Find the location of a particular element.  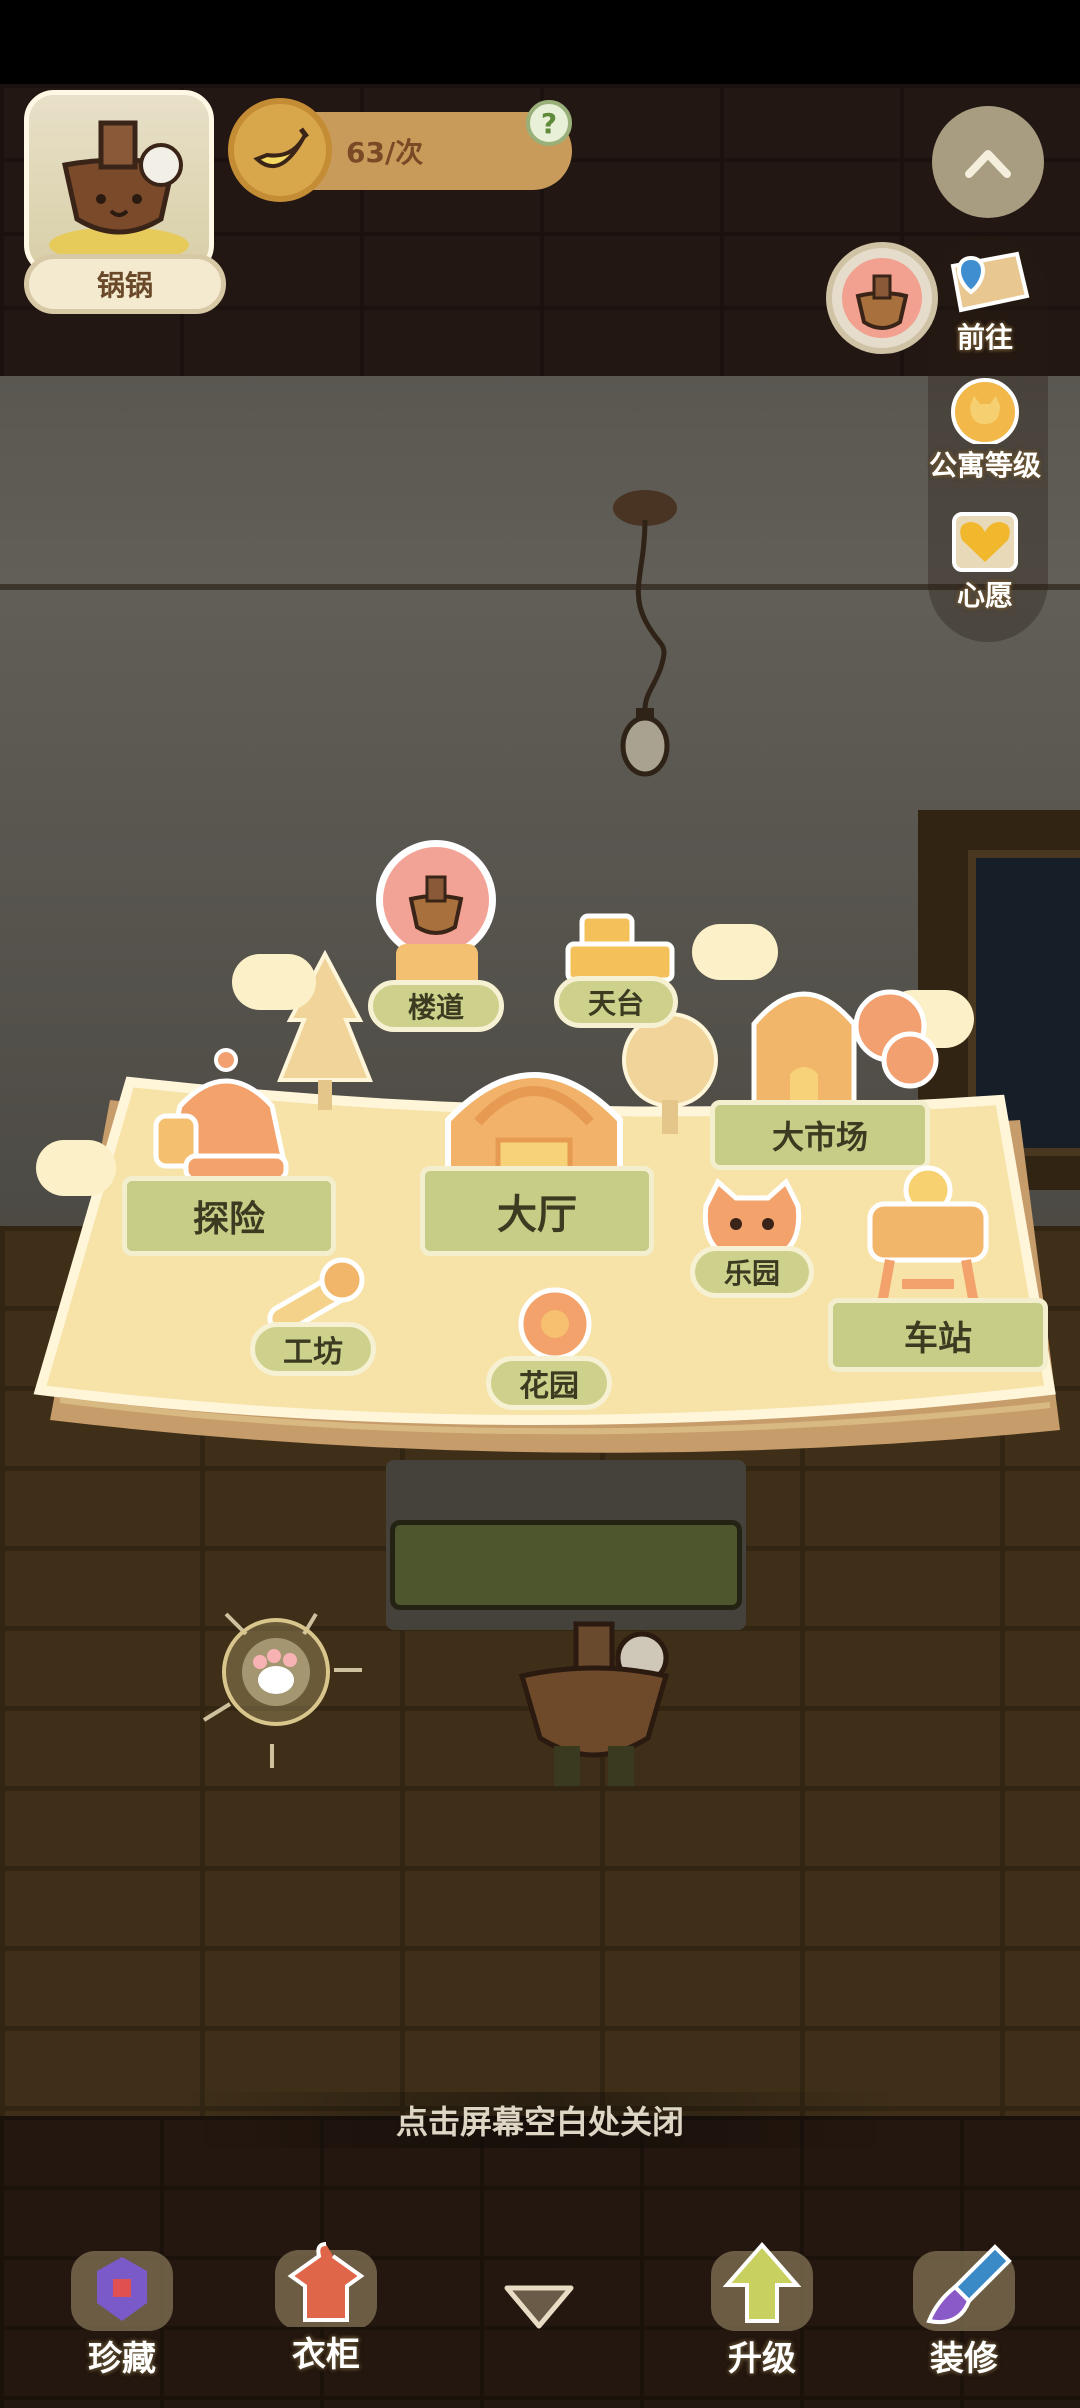

upgrade-arrow-icon is located at coordinates (762, 2286).